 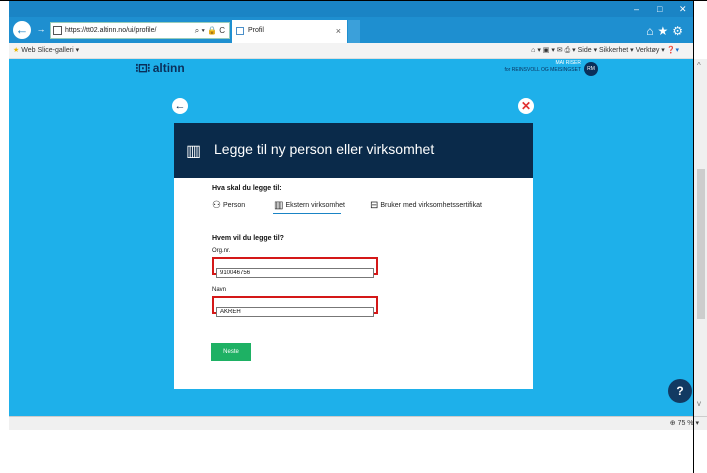 What do you see at coordinates (354, 31) in the screenshot?
I see `new-tab-button` at bounding box center [354, 31].